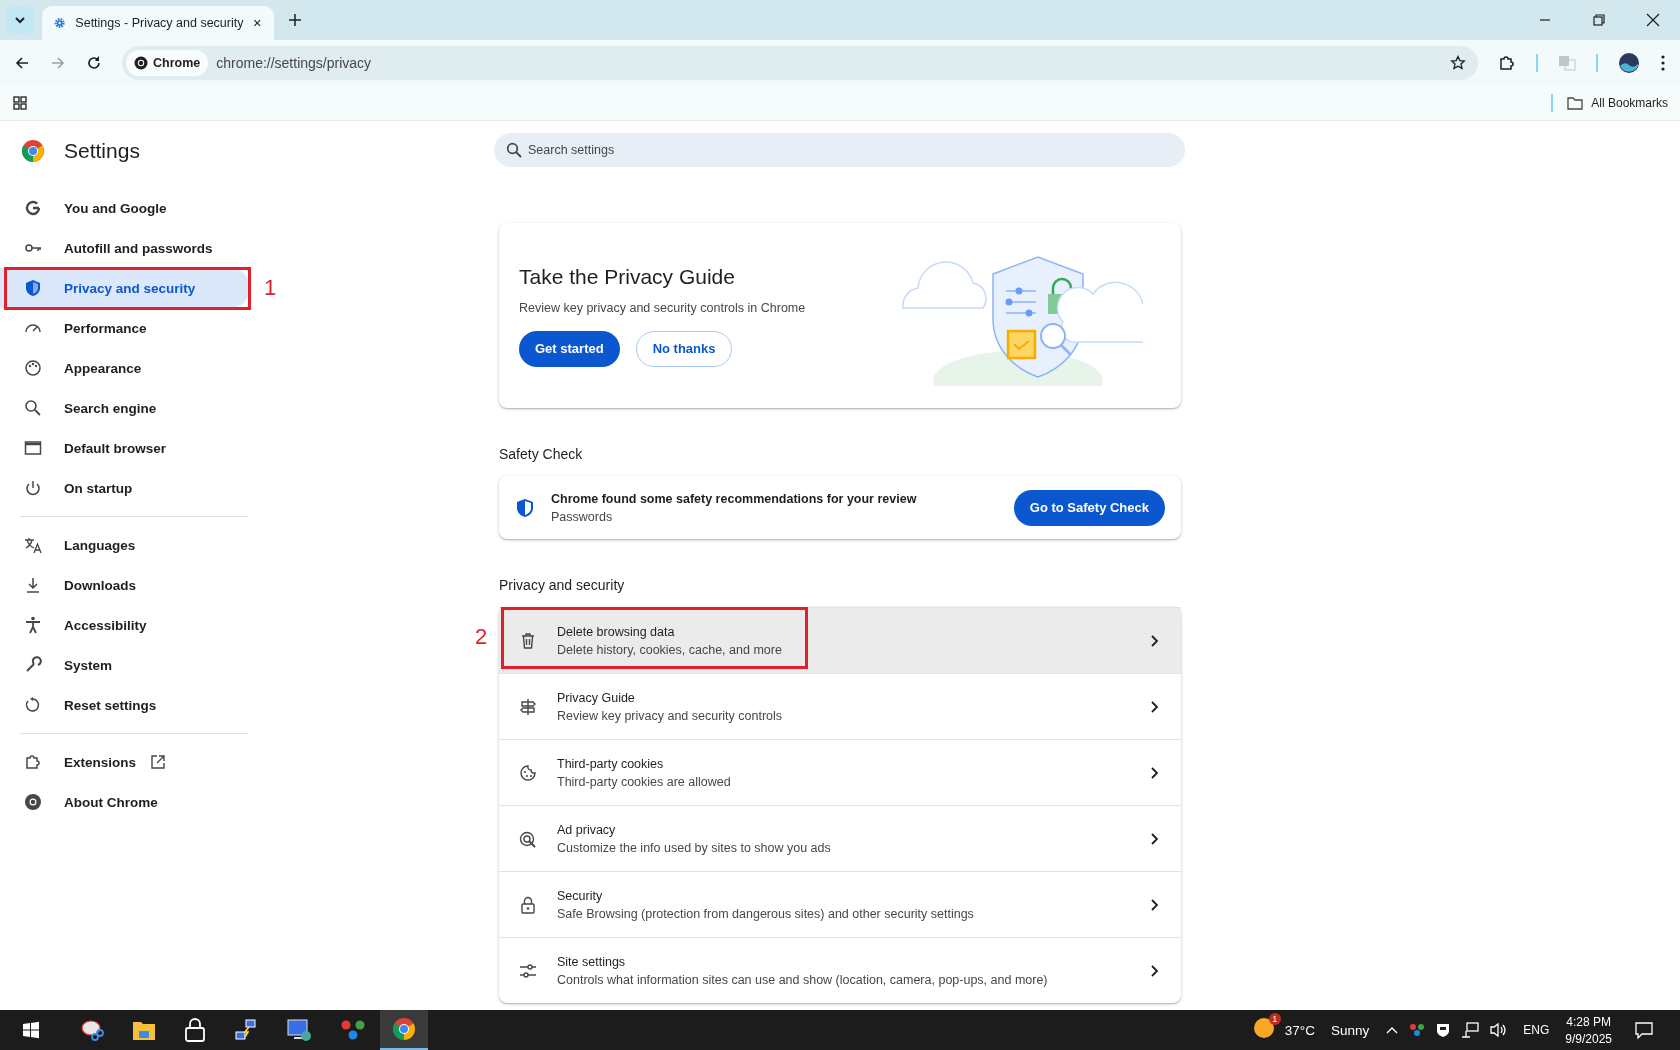 Image resolution: width=1680 pixels, height=1050 pixels. What do you see at coordinates (294, 62) in the screenshot?
I see `url-text: chrome://settings/privacy` at bounding box center [294, 62].